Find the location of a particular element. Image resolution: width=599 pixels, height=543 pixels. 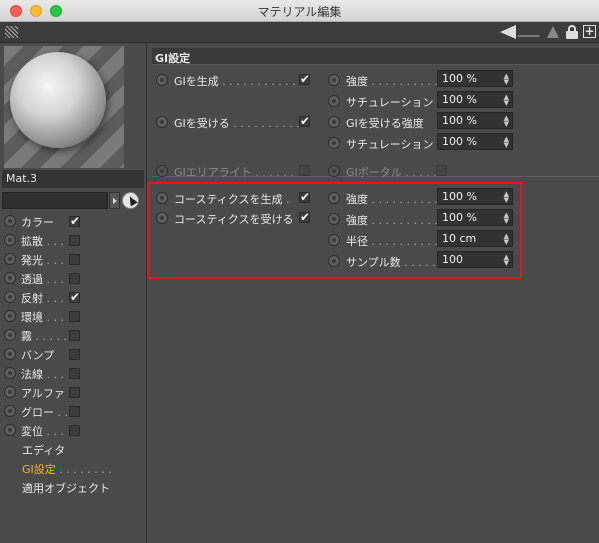

gi-receive-saturation-row: サチュレーション is located at coordinates (379, 143).